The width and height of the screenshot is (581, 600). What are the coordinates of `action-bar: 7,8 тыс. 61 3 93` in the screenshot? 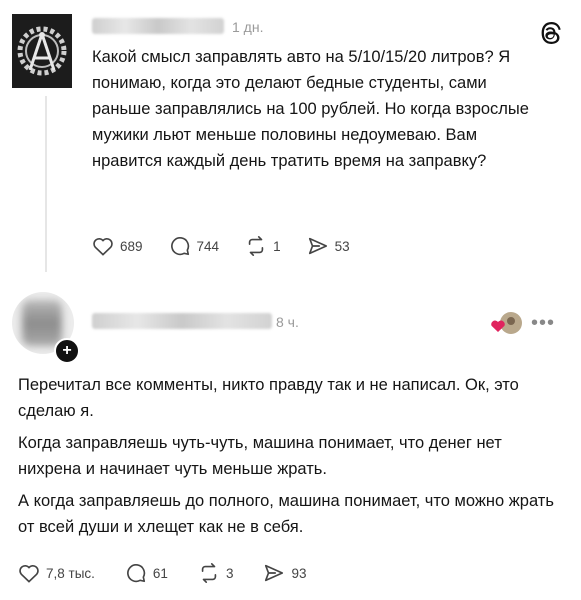 It's located at (175, 573).